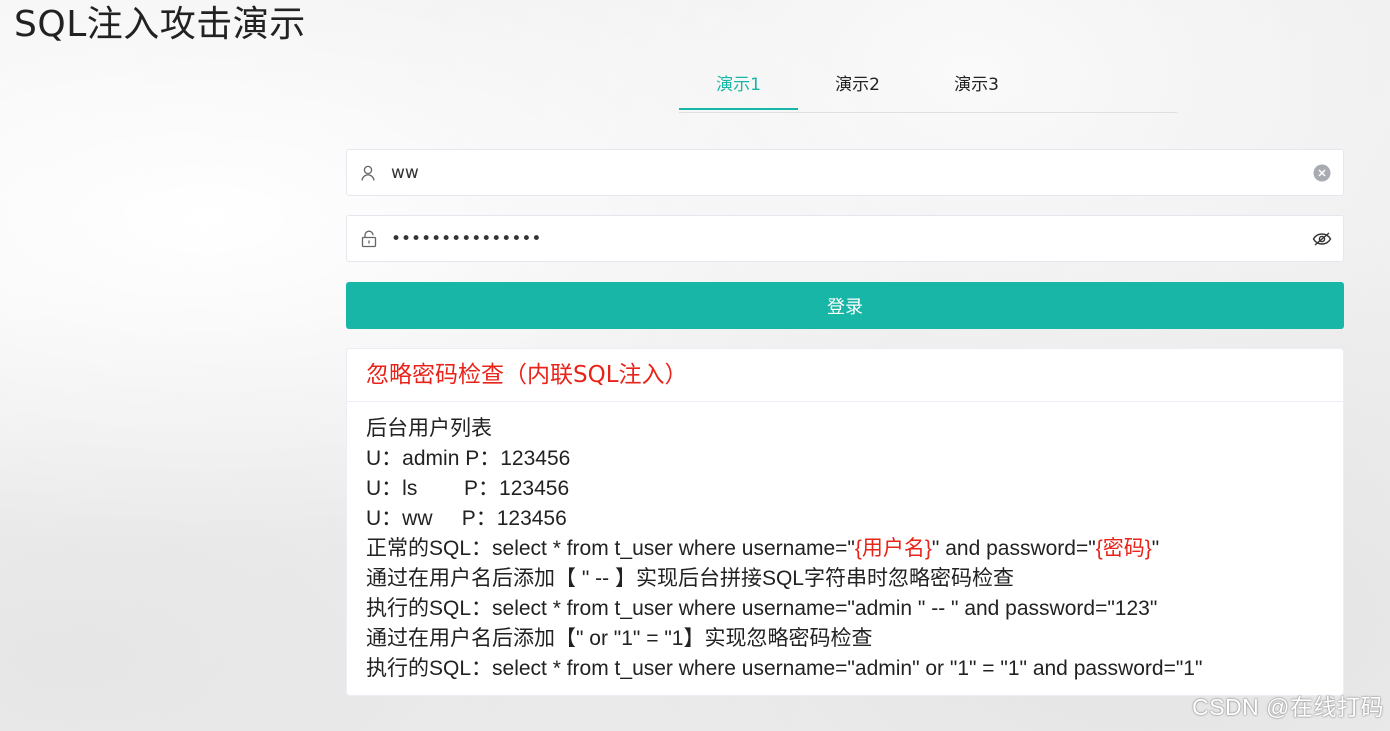 The height and width of the screenshot is (731, 1390). I want to click on clear-circle-icon, so click(1322, 173).